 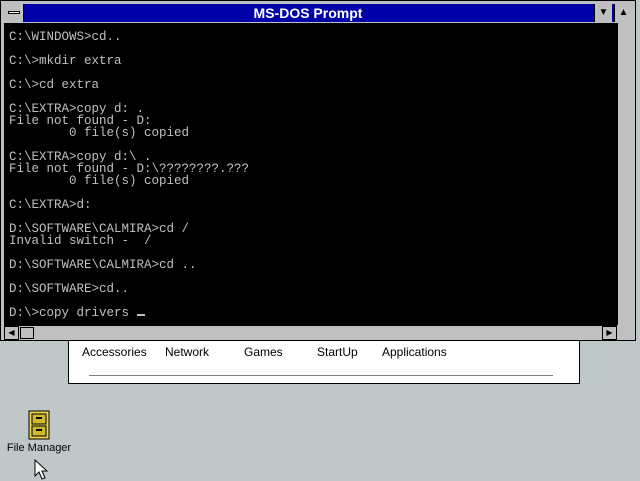 I want to click on console-line: C:\EXTRA>d:, so click(x=50, y=205).